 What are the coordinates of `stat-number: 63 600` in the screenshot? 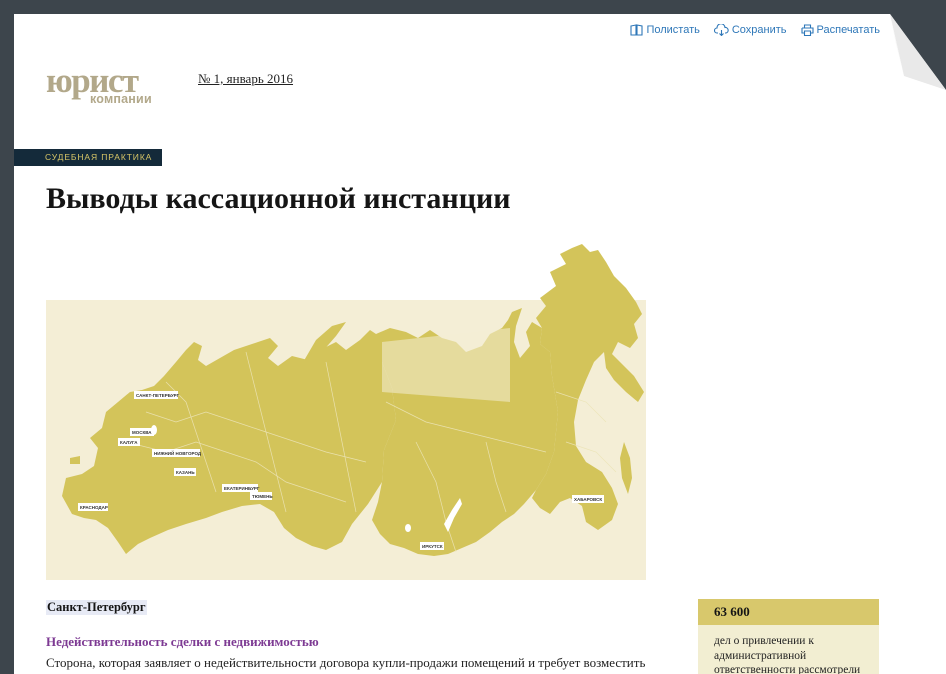 It's located at (788, 612).